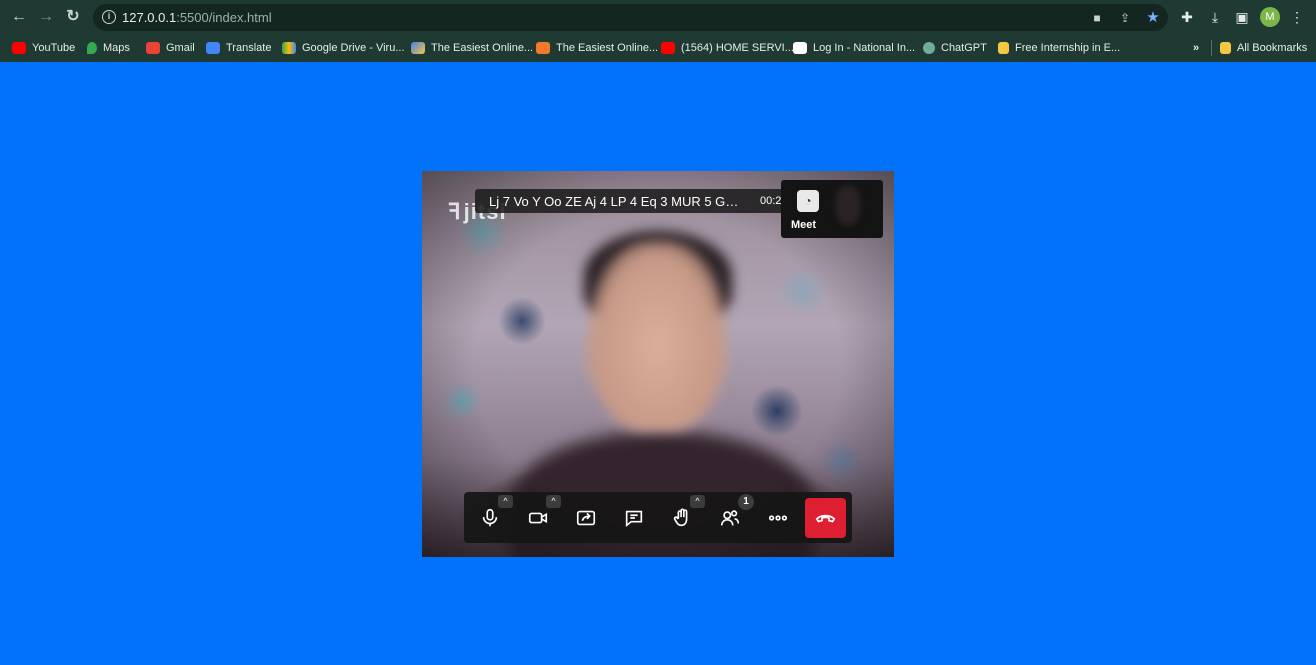 The image size is (1316, 665). I want to click on hangup-button, so click(825, 518).